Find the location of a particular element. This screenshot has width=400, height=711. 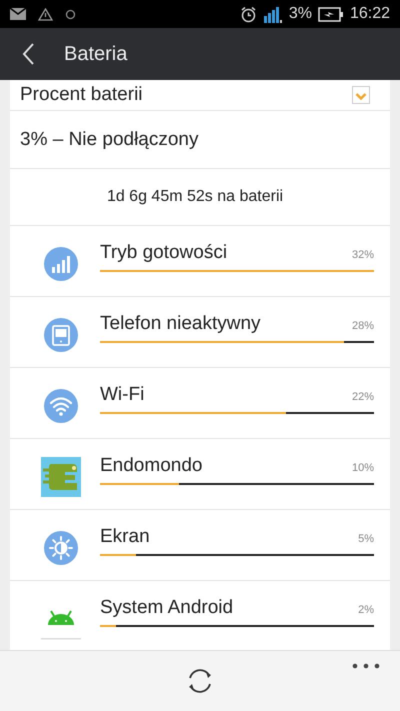

usage-name: Telefon nieaktywny is located at coordinates (180, 324).